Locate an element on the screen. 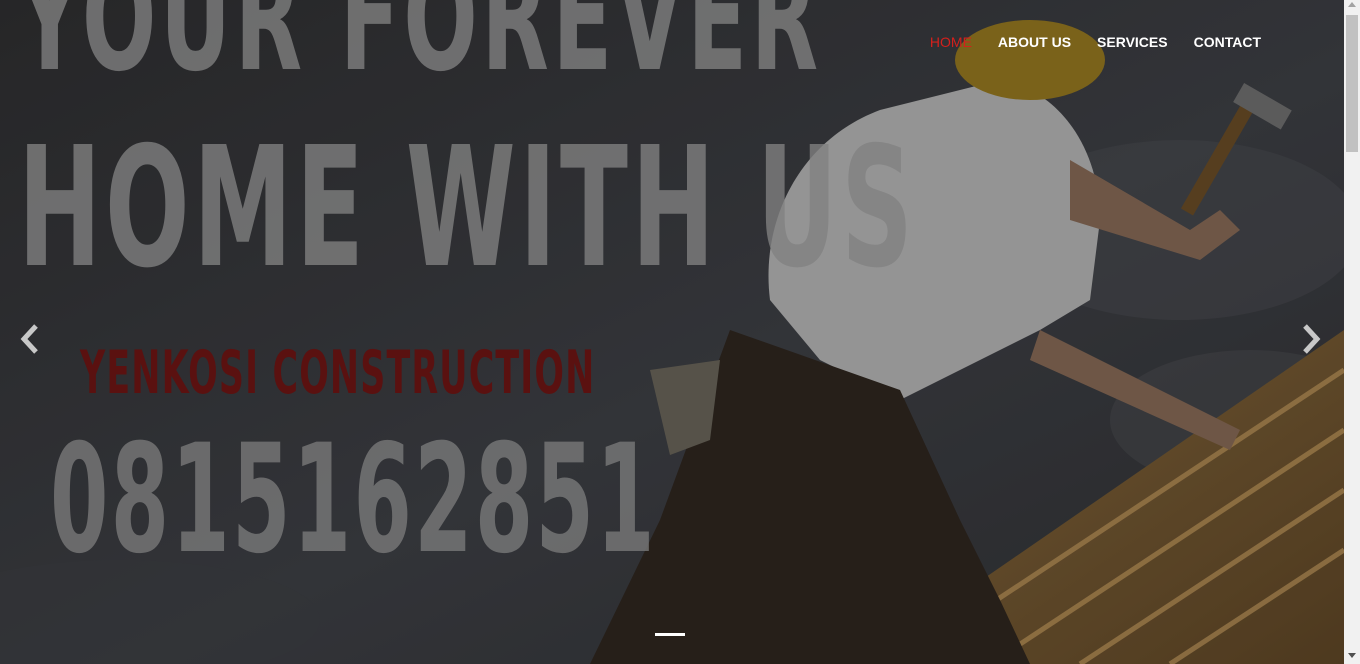 This screenshot has width=1360, height=664. carousel-indicator-active is located at coordinates (670, 634).